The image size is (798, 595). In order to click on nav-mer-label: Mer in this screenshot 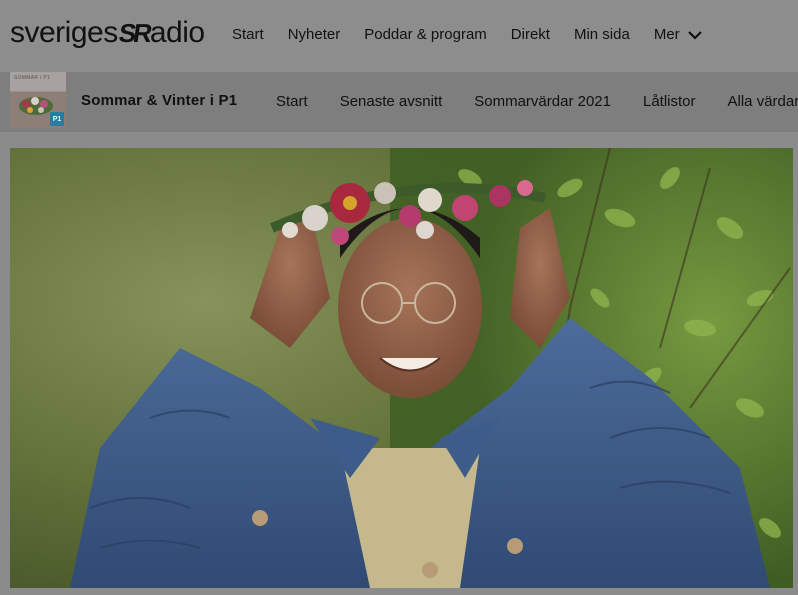, I will do `click(666, 34)`.